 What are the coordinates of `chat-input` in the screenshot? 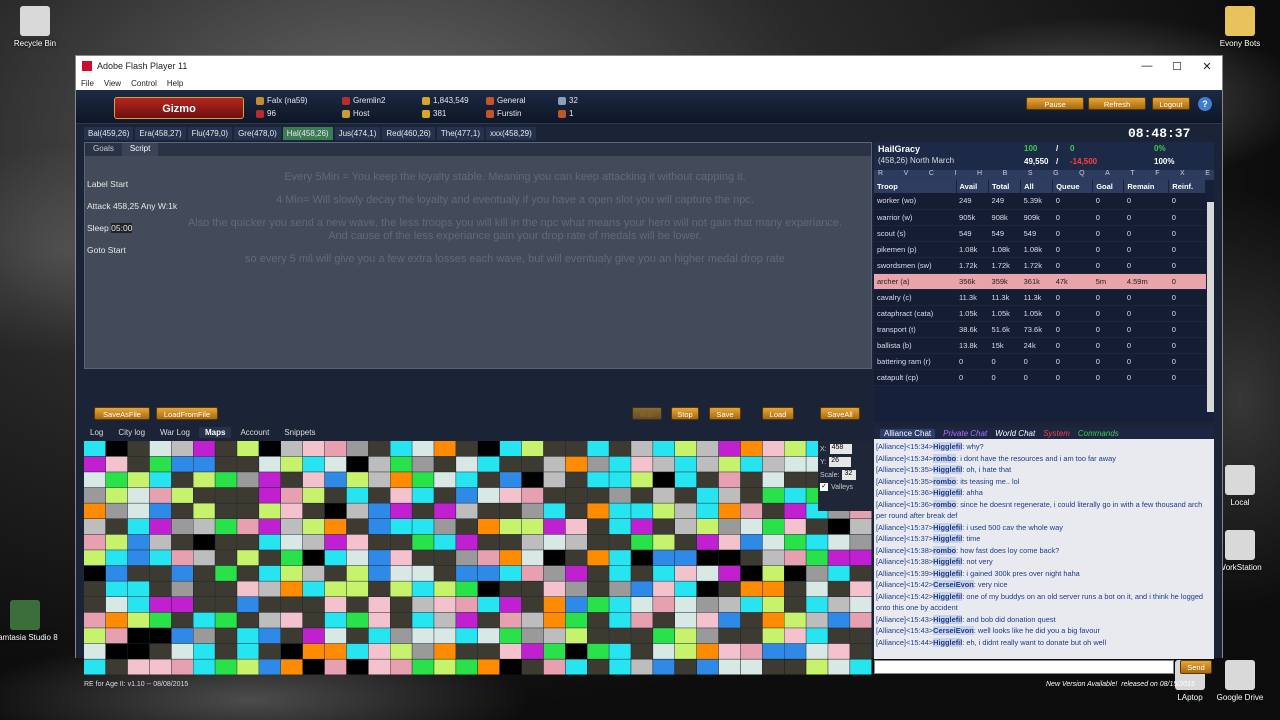 It's located at (1024, 667).